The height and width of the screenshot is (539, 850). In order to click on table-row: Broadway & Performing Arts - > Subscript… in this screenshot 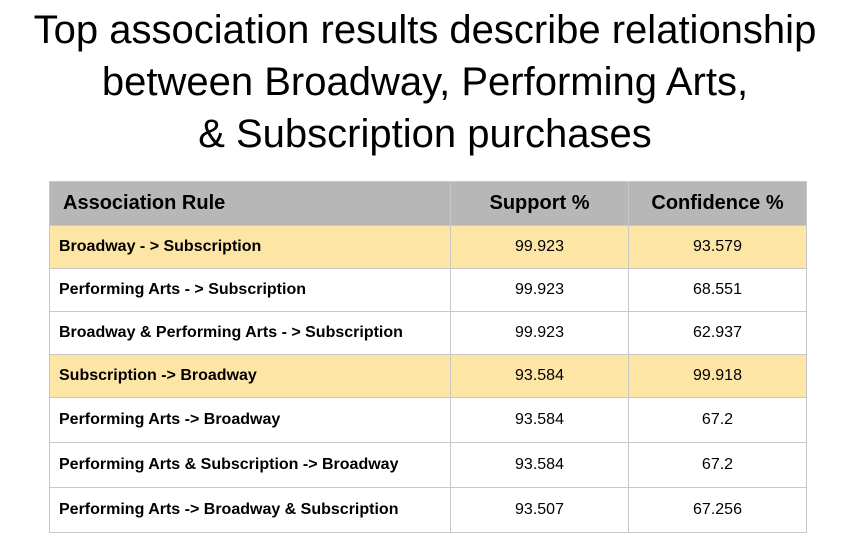, I will do `click(428, 333)`.